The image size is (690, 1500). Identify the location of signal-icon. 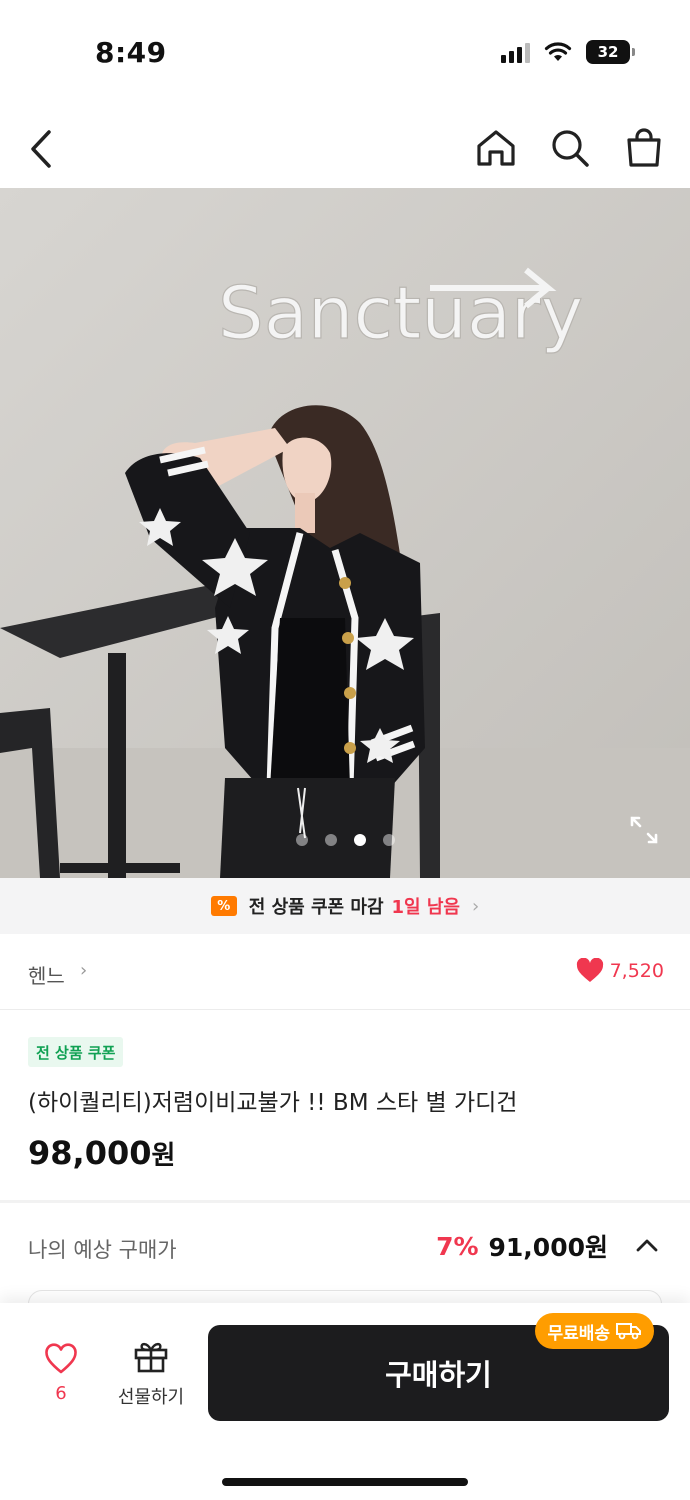
(515, 52).